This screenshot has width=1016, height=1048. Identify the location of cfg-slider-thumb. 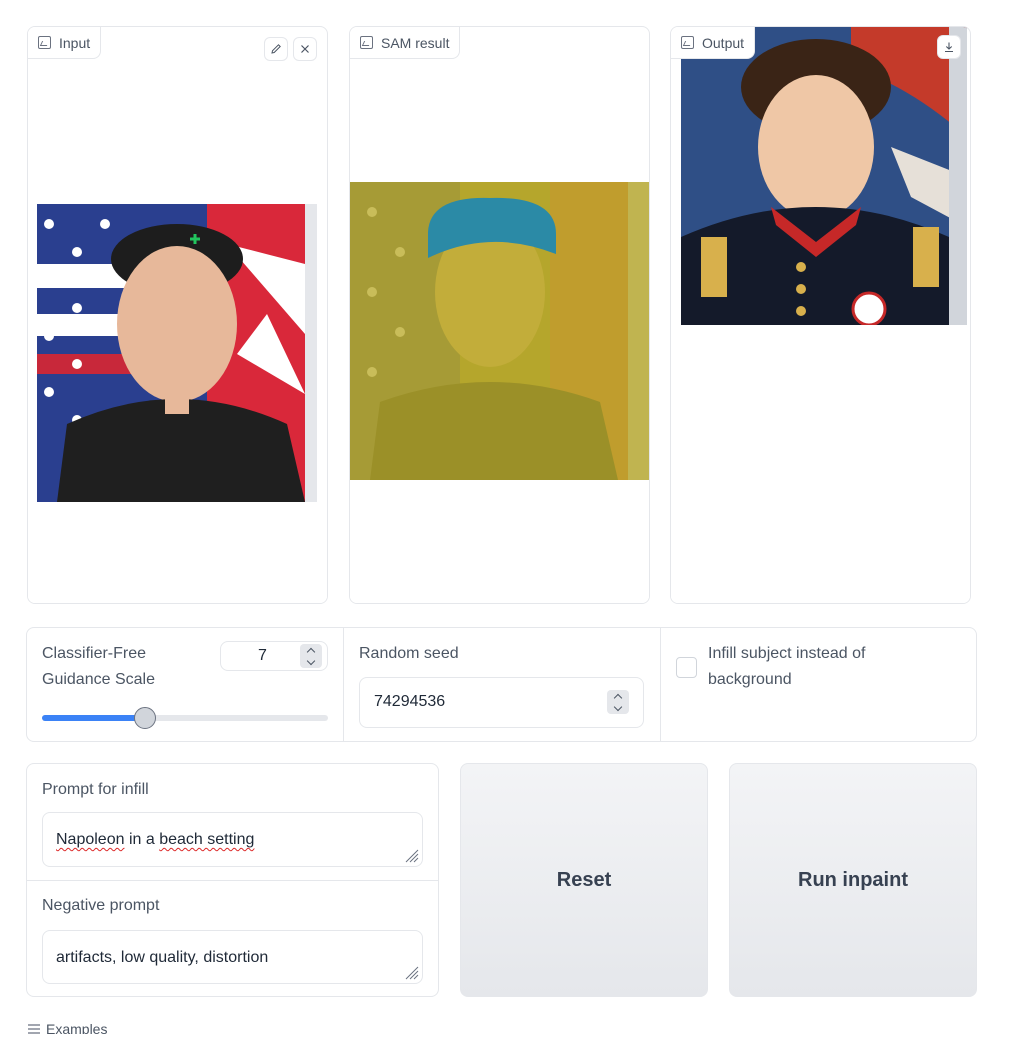
(145, 718).